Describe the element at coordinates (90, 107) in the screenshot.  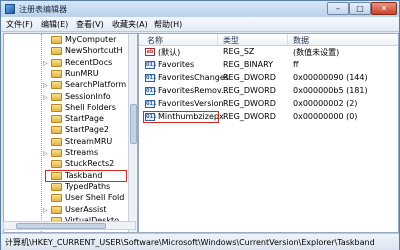
I see `tree-item-label: Shell Folders` at that location.